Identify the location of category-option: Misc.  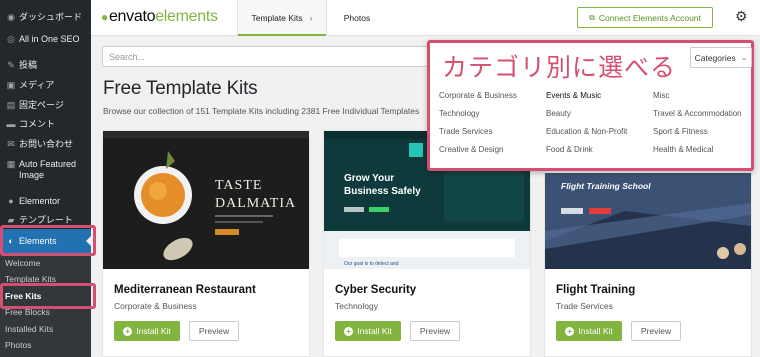
(661, 95).